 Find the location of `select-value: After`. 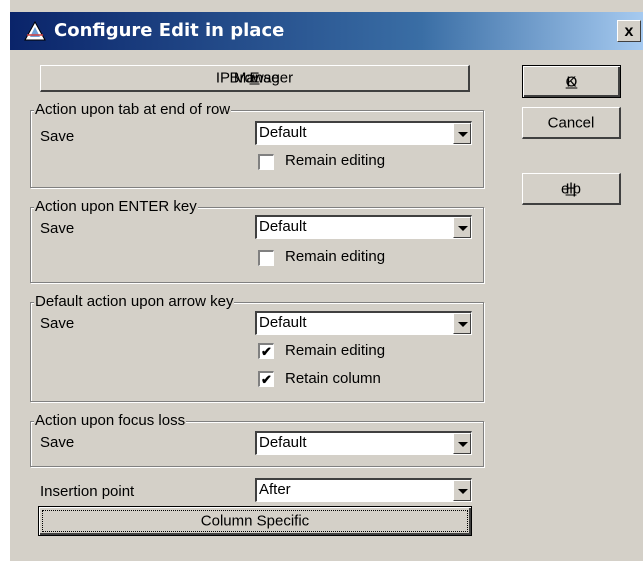

select-value: After is located at coordinates (275, 489).